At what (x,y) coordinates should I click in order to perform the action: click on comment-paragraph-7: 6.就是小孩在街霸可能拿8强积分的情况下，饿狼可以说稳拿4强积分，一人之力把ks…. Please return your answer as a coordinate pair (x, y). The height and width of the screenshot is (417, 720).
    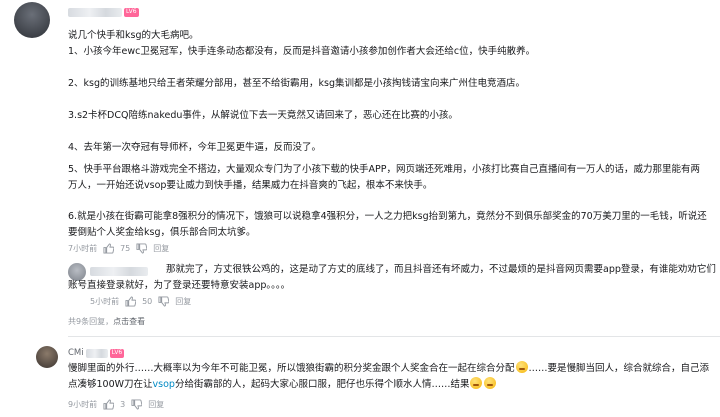
    Looking at the image, I should click on (387, 224).